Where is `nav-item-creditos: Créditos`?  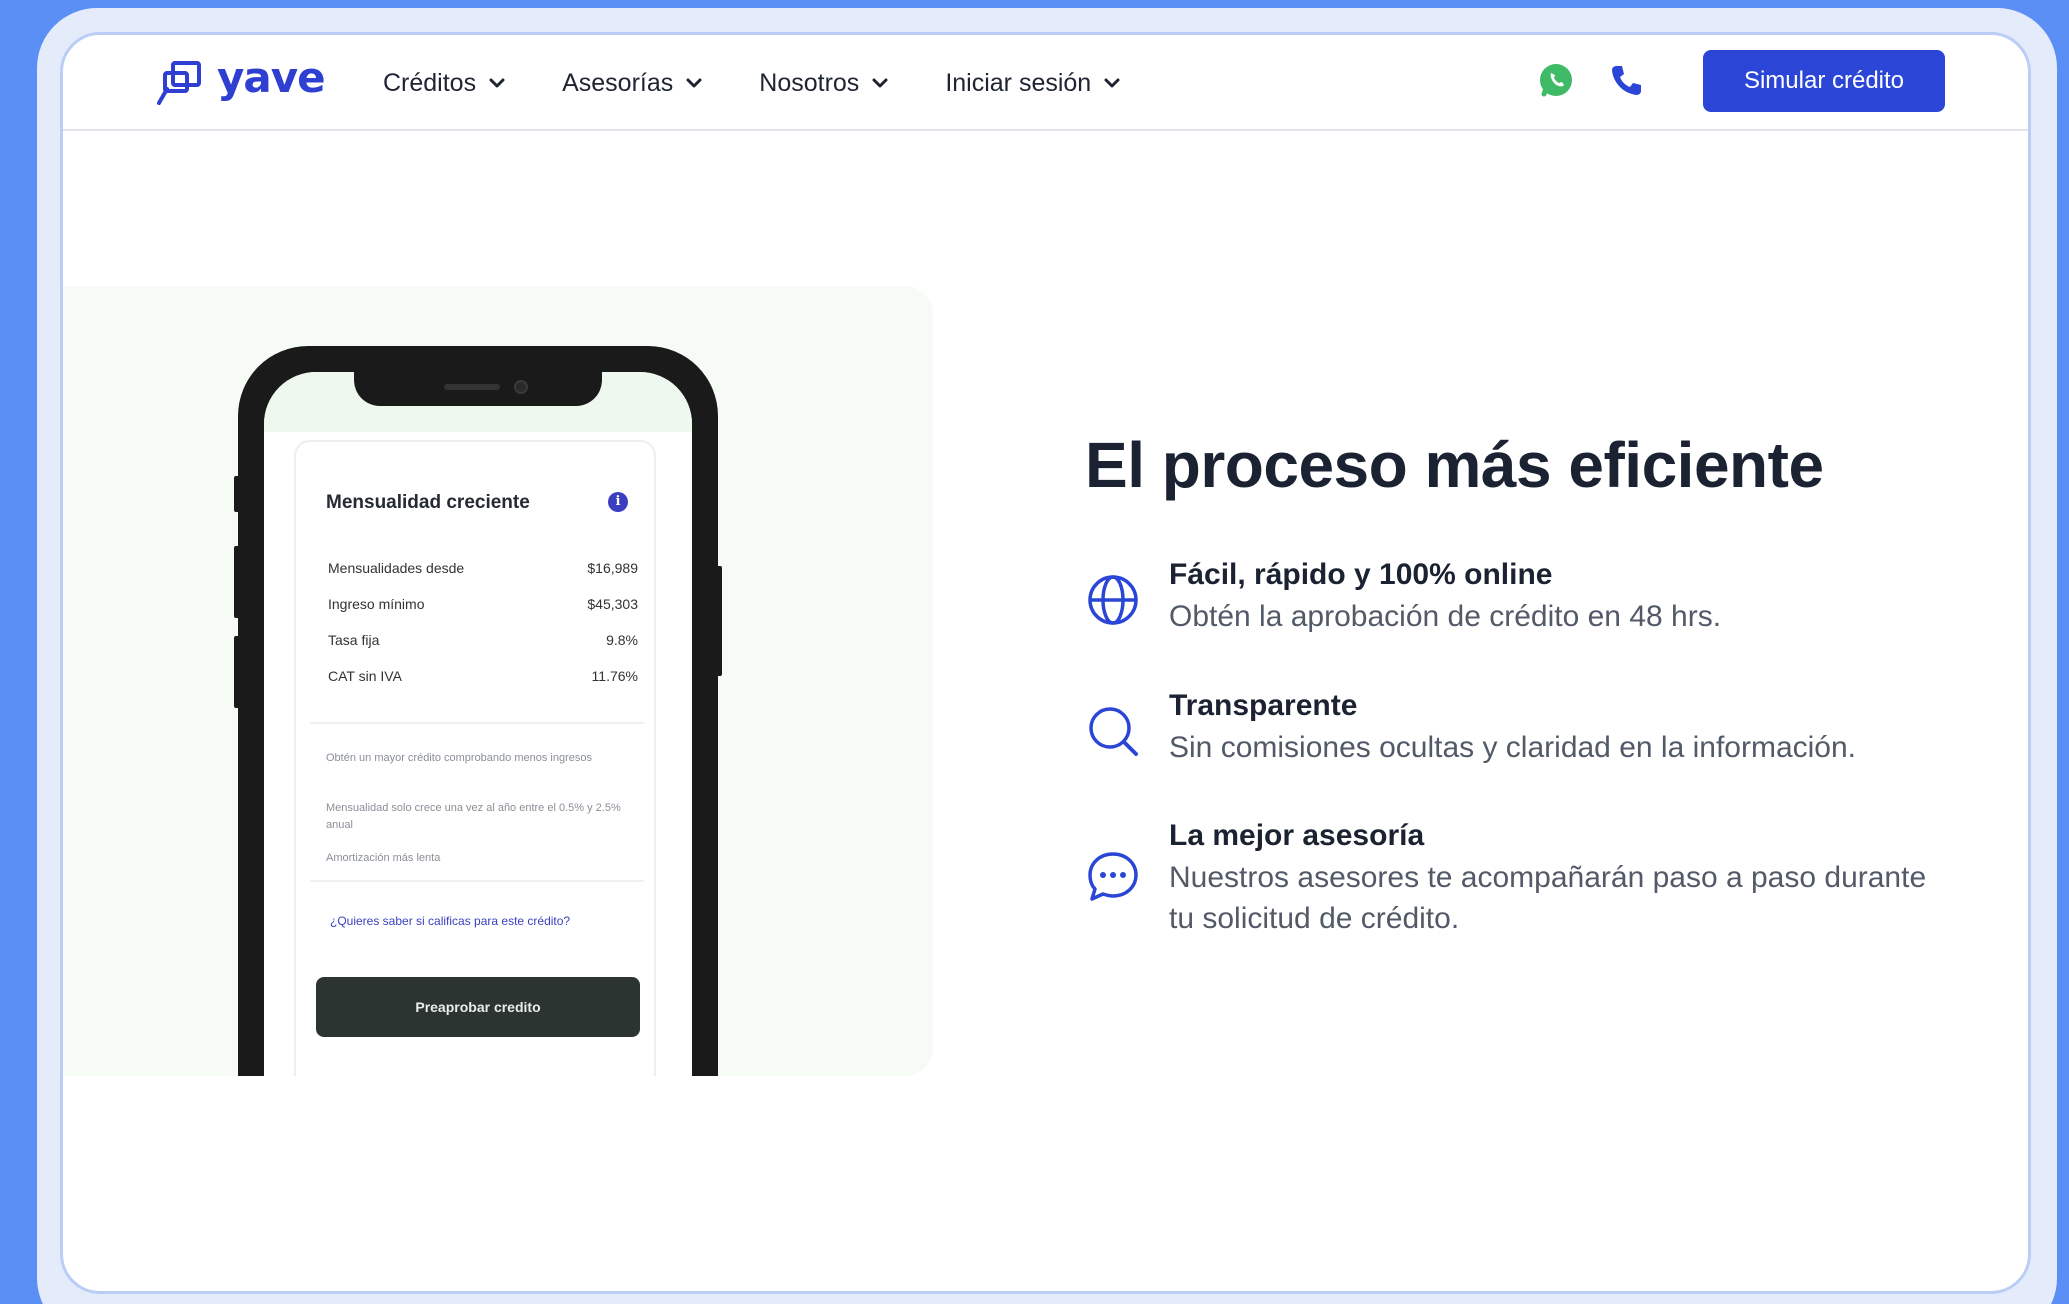 nav-item-creditos: Créditos is located at coordinates (444, 83).